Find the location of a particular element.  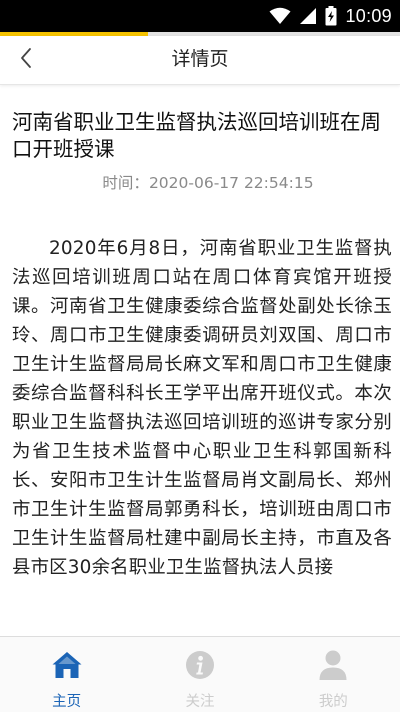

bottom-tab-bar: 主页 关注 我的 is located at coordinates (200, 674).